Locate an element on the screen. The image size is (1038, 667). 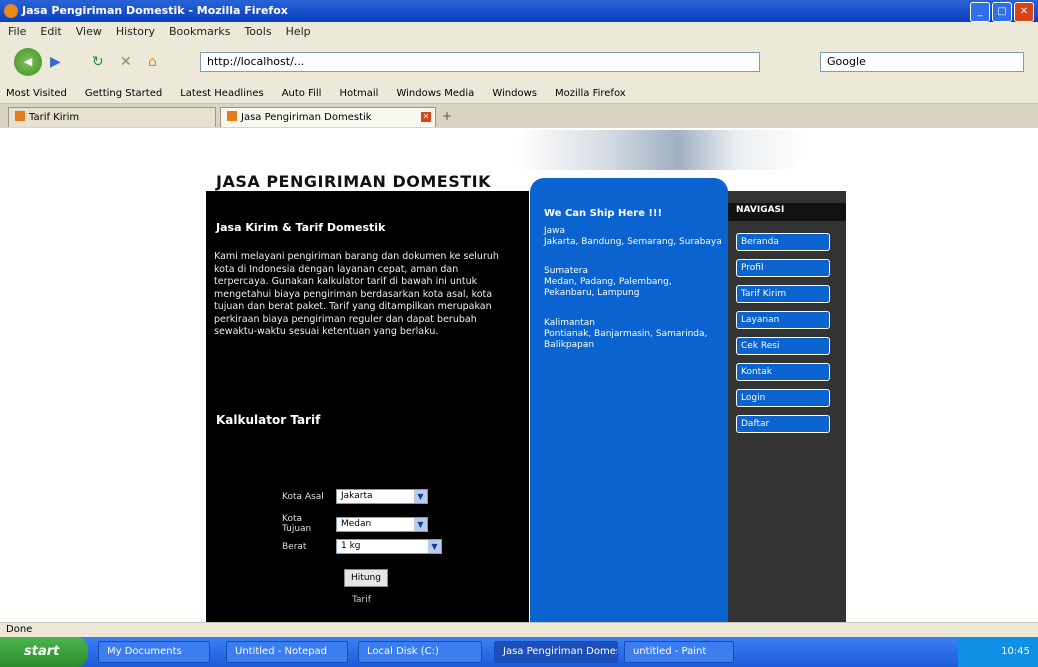
back-icon: ◀ is located at coordinates (28, 62).